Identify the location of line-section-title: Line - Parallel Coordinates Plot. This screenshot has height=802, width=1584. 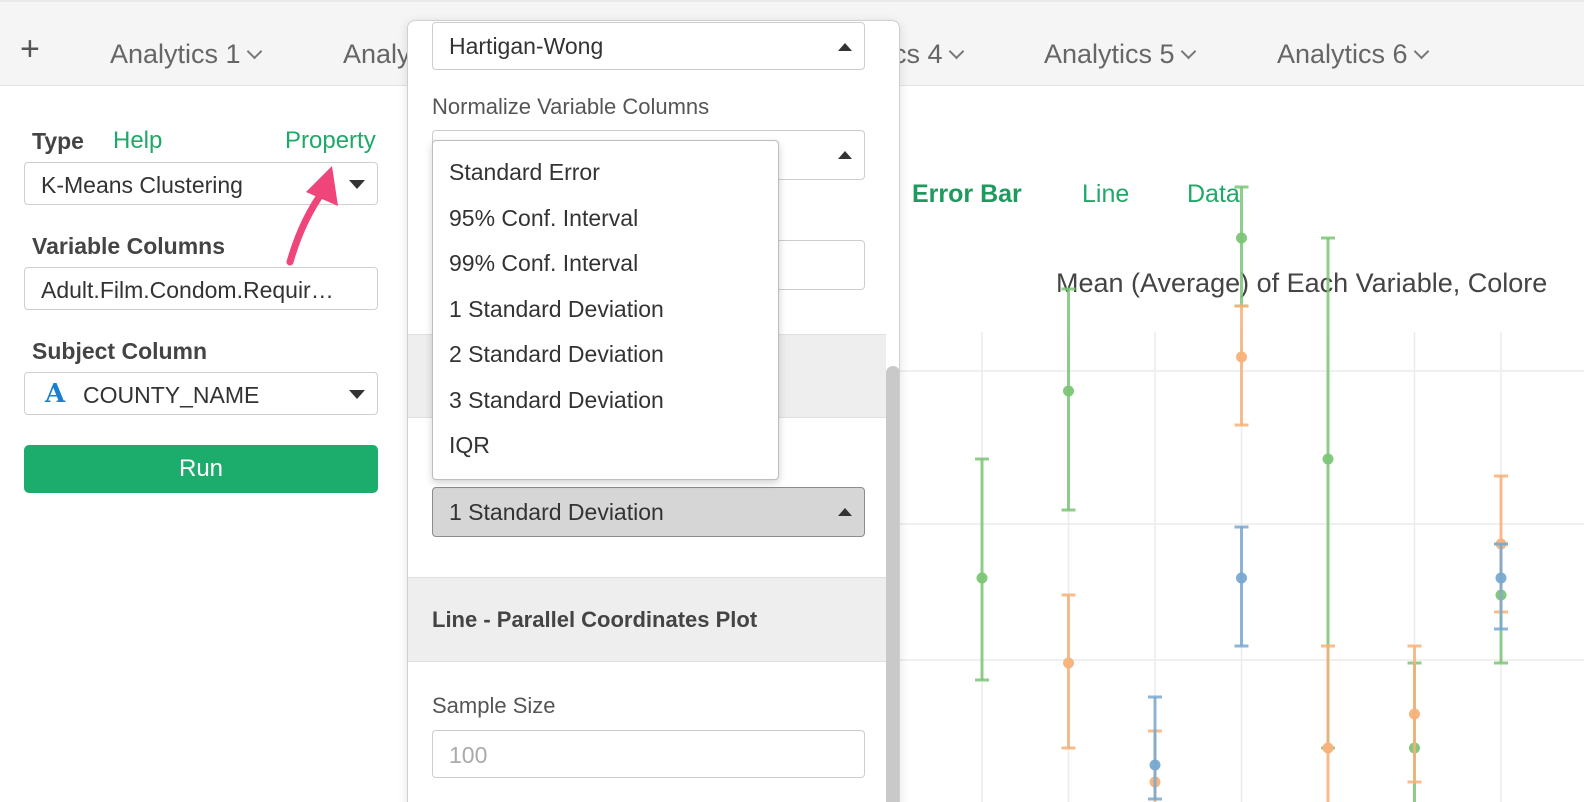
(595, 619).